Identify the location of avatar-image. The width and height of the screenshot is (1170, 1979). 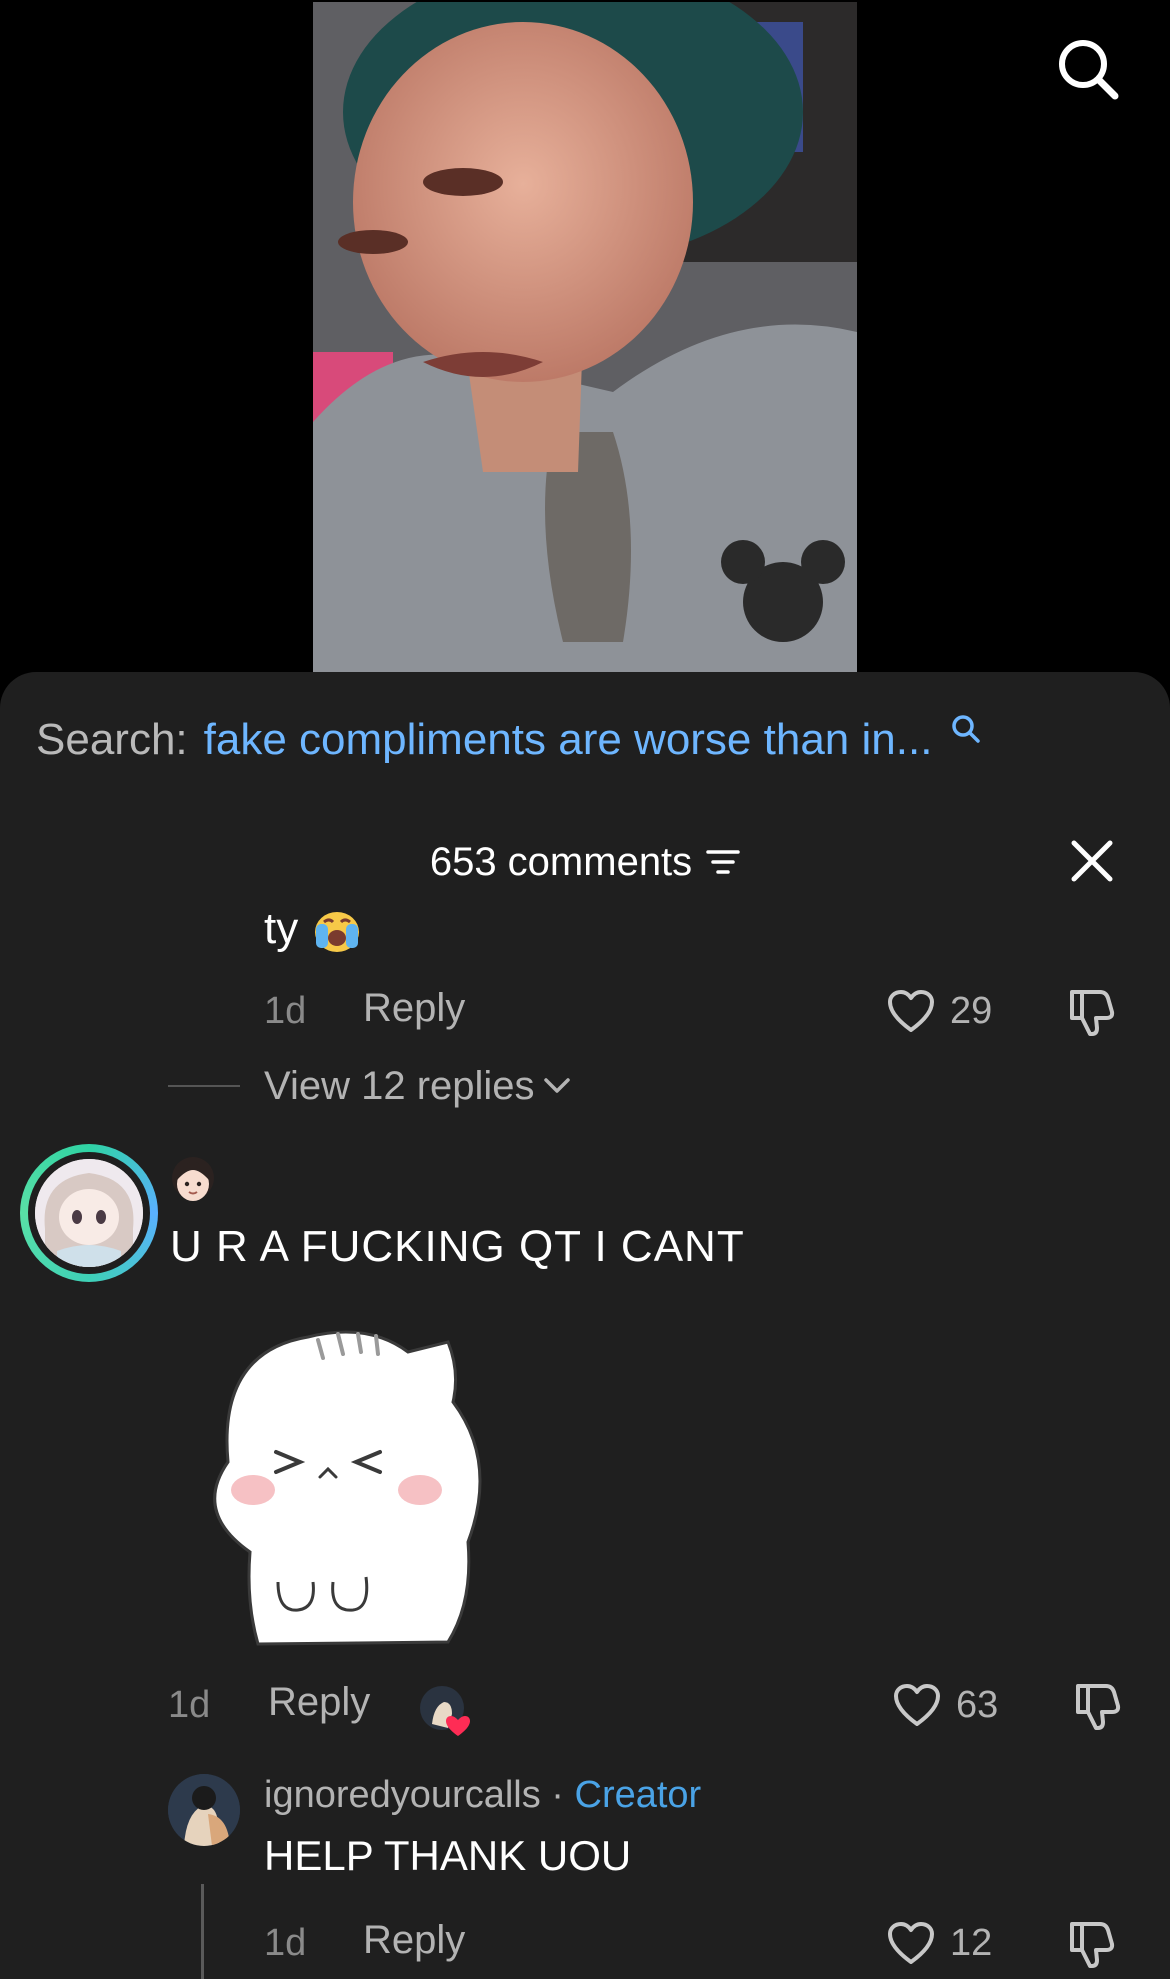
(89, 1213).